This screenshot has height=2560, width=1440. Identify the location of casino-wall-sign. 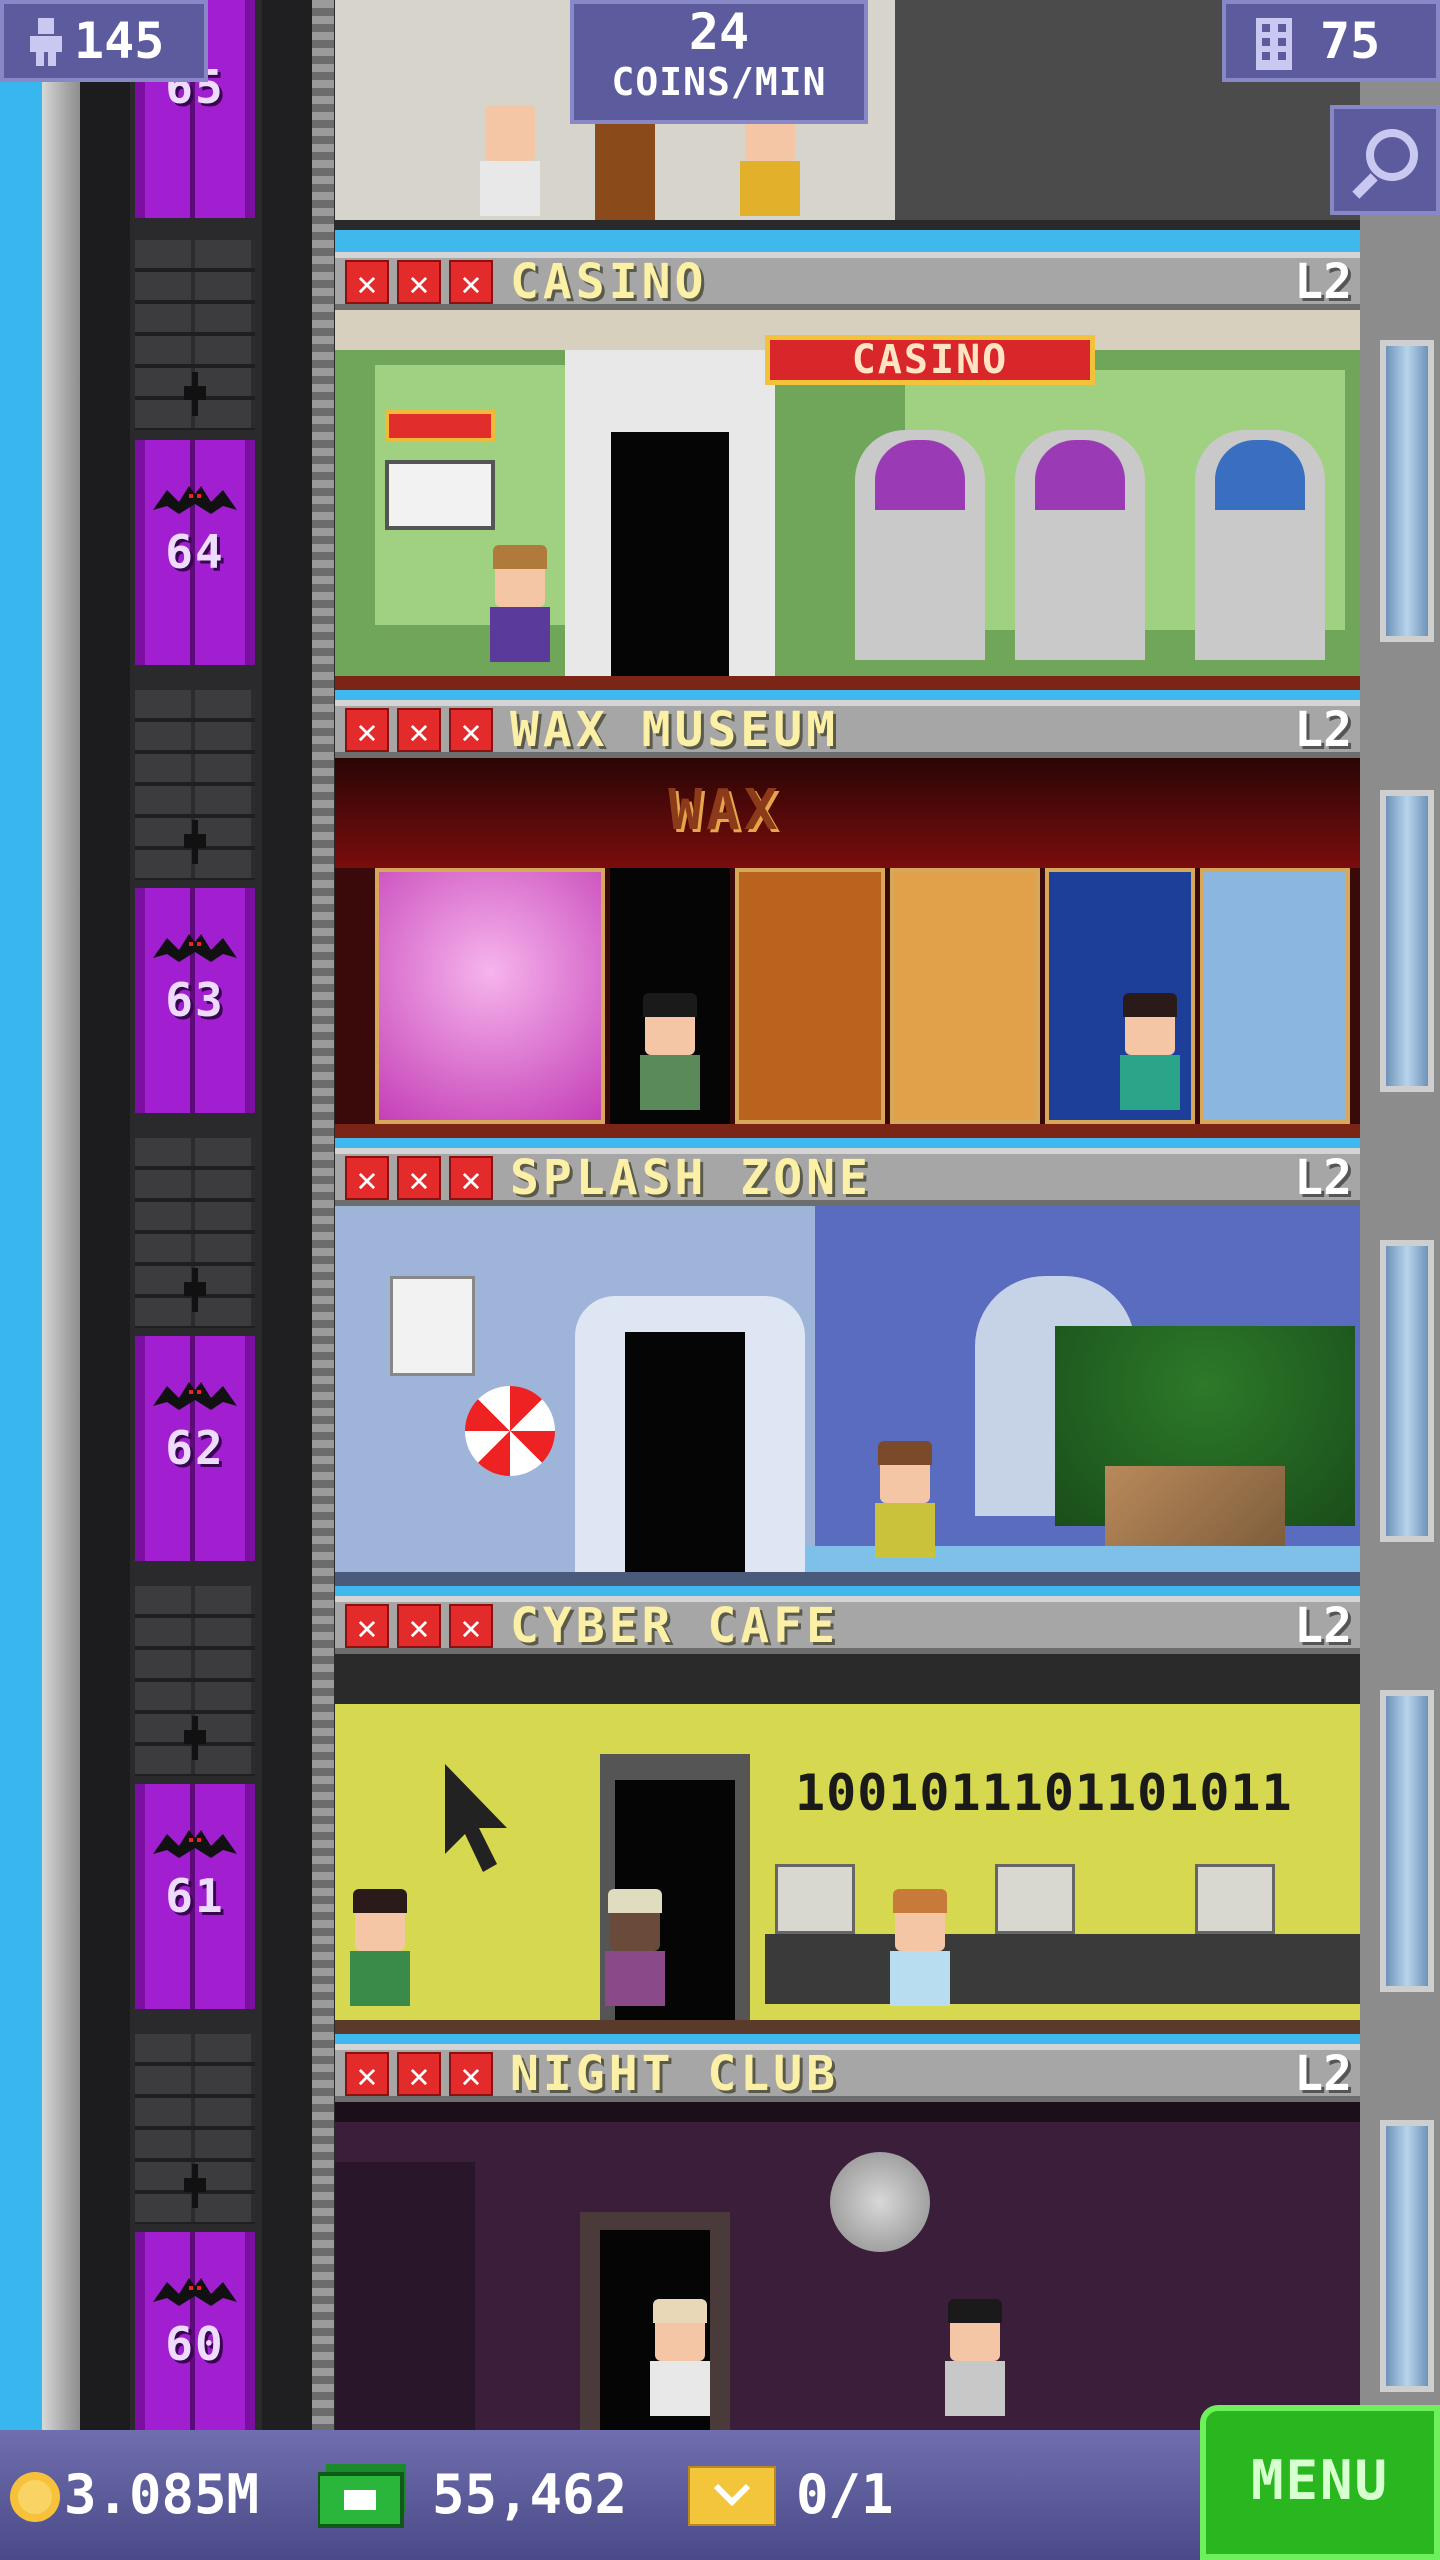
(440, 426).